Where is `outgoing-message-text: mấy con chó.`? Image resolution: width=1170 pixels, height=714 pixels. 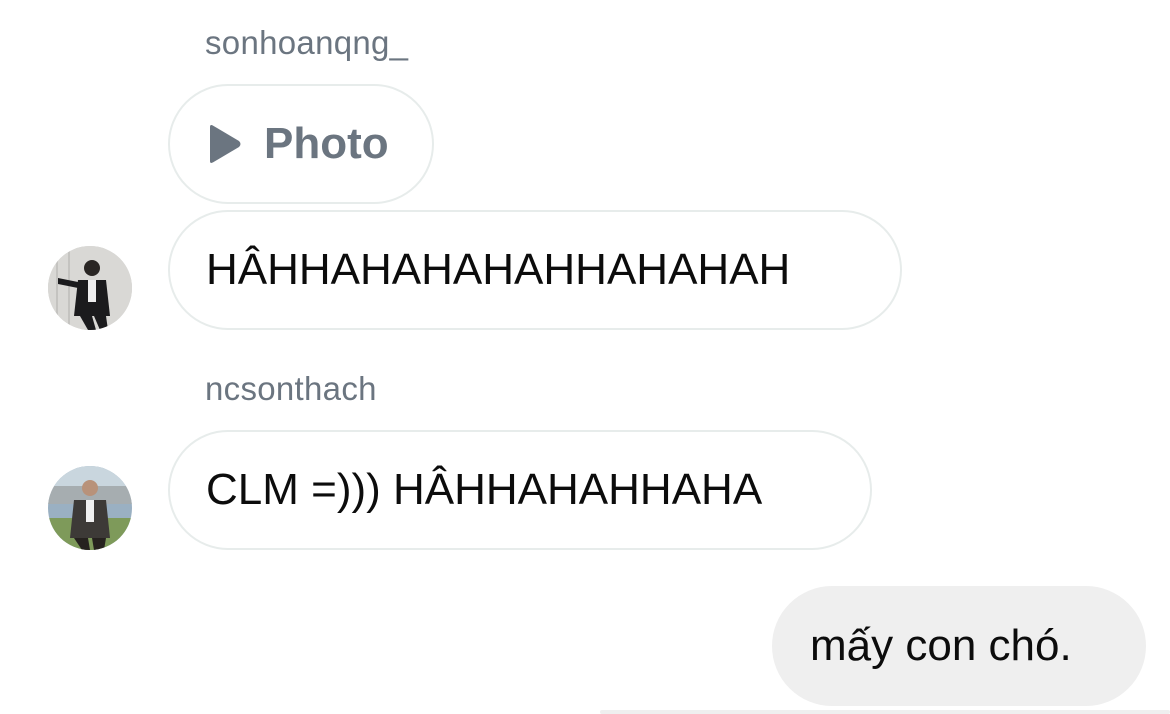 outgoing-message-text: mấy con chó. is located at coordinates (941, 645).